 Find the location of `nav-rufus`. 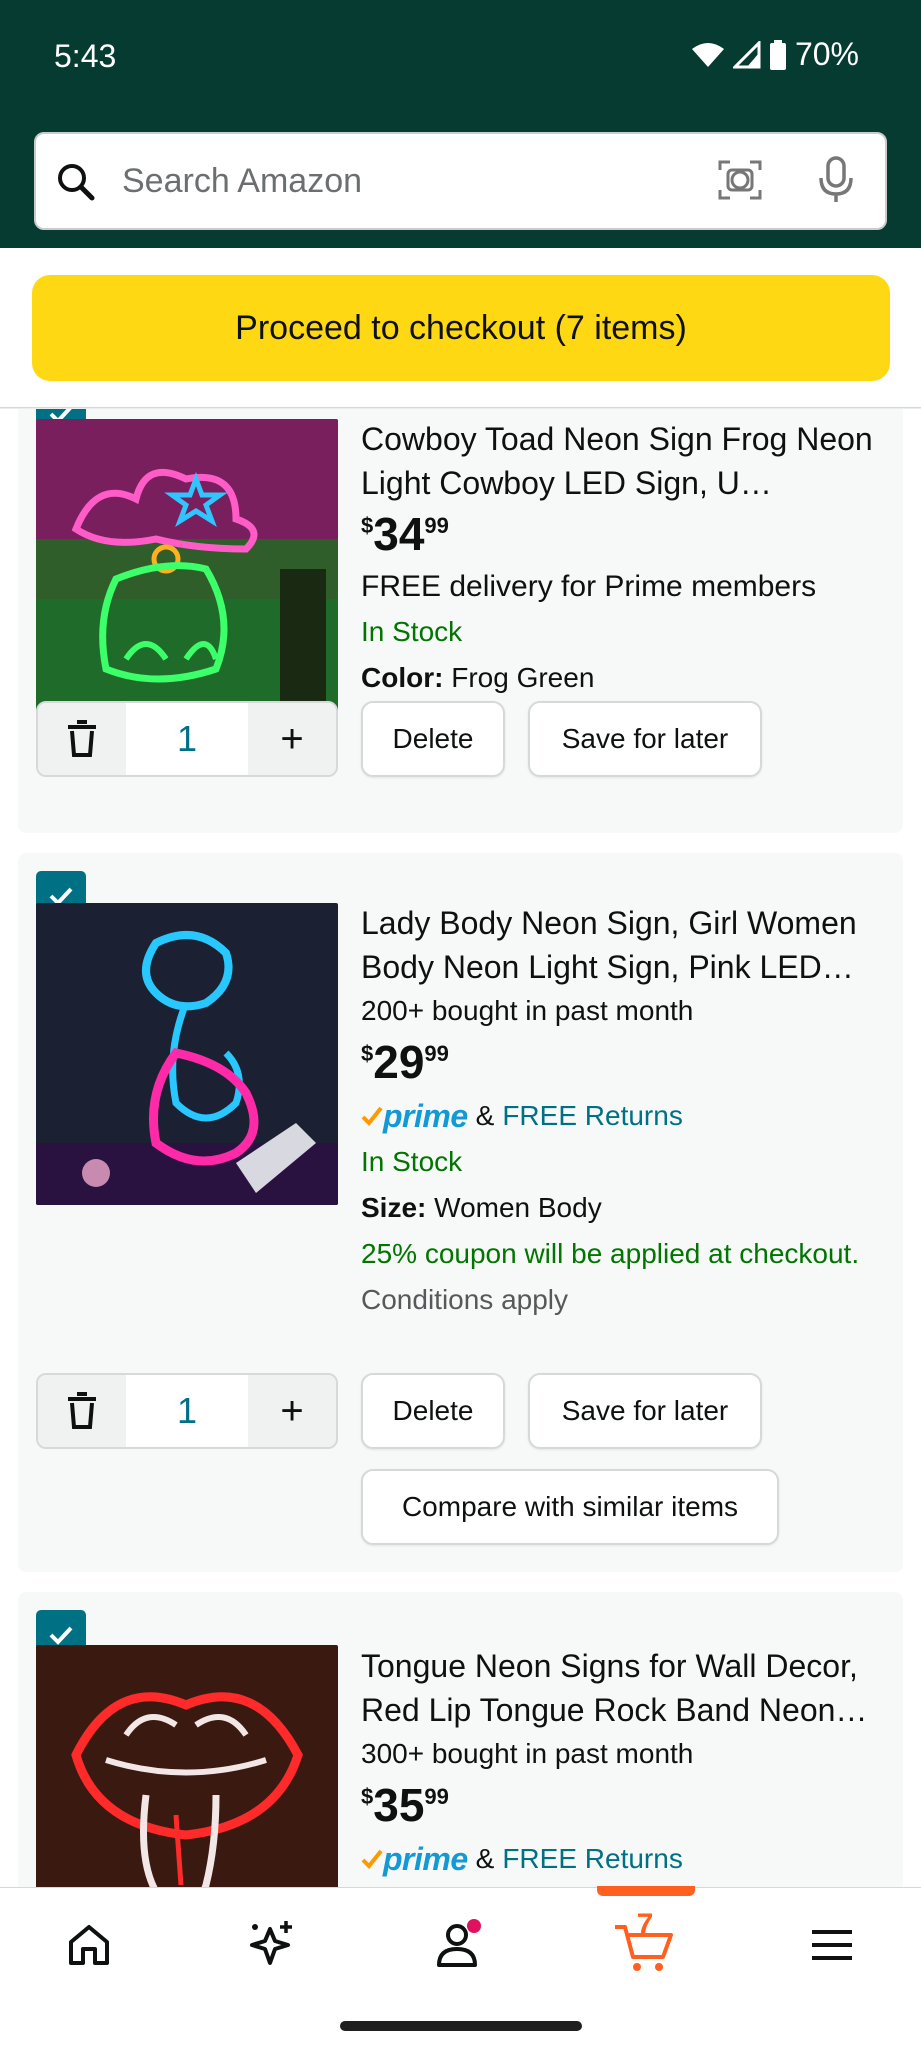

nav-rufus is located at coordinates (272, 1945).